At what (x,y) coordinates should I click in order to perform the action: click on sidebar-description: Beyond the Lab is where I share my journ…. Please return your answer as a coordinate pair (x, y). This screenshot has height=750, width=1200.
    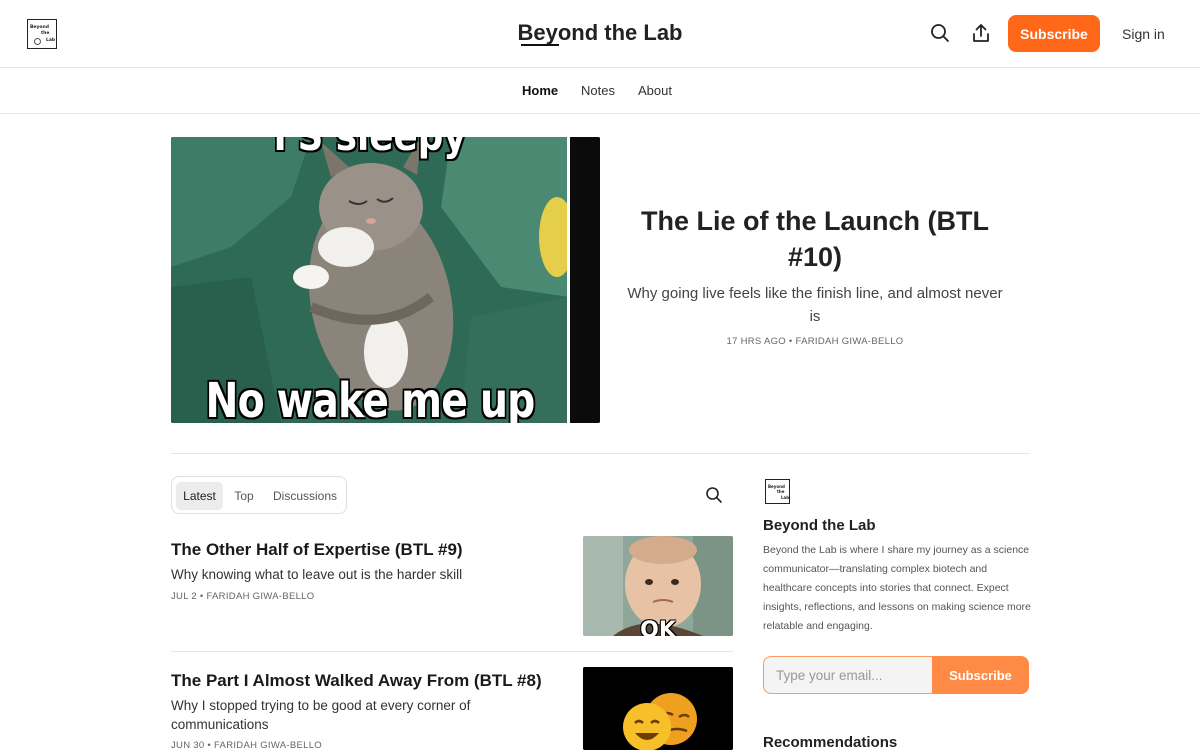
    Looking at the image, I should click on (897, 588).